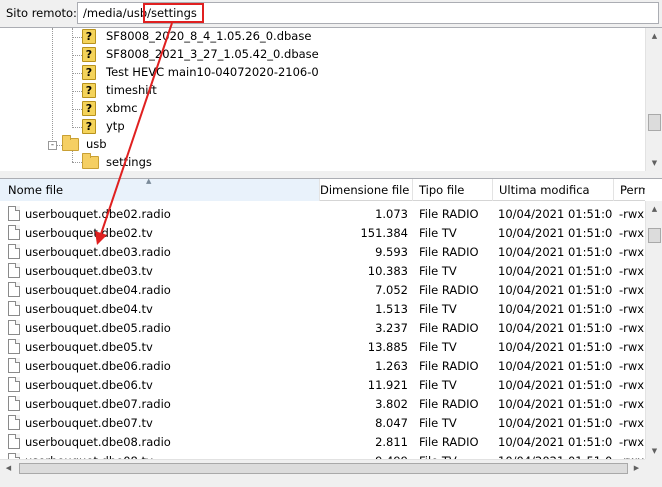 Image resolution: width=662 pixels, height=487 pixels. I want to click on file-size: 1.513, so click(391, 309).